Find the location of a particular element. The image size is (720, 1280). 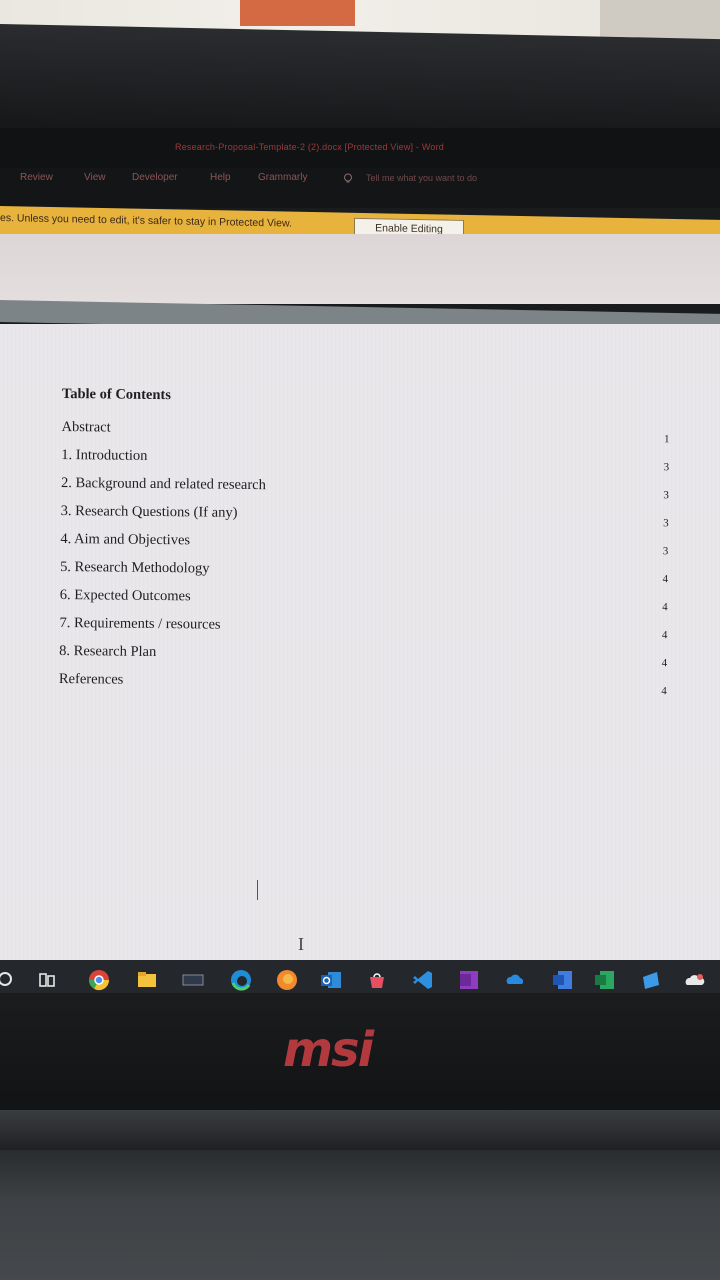

toc-title: Table of Contents is located at coordinates (116, 395).